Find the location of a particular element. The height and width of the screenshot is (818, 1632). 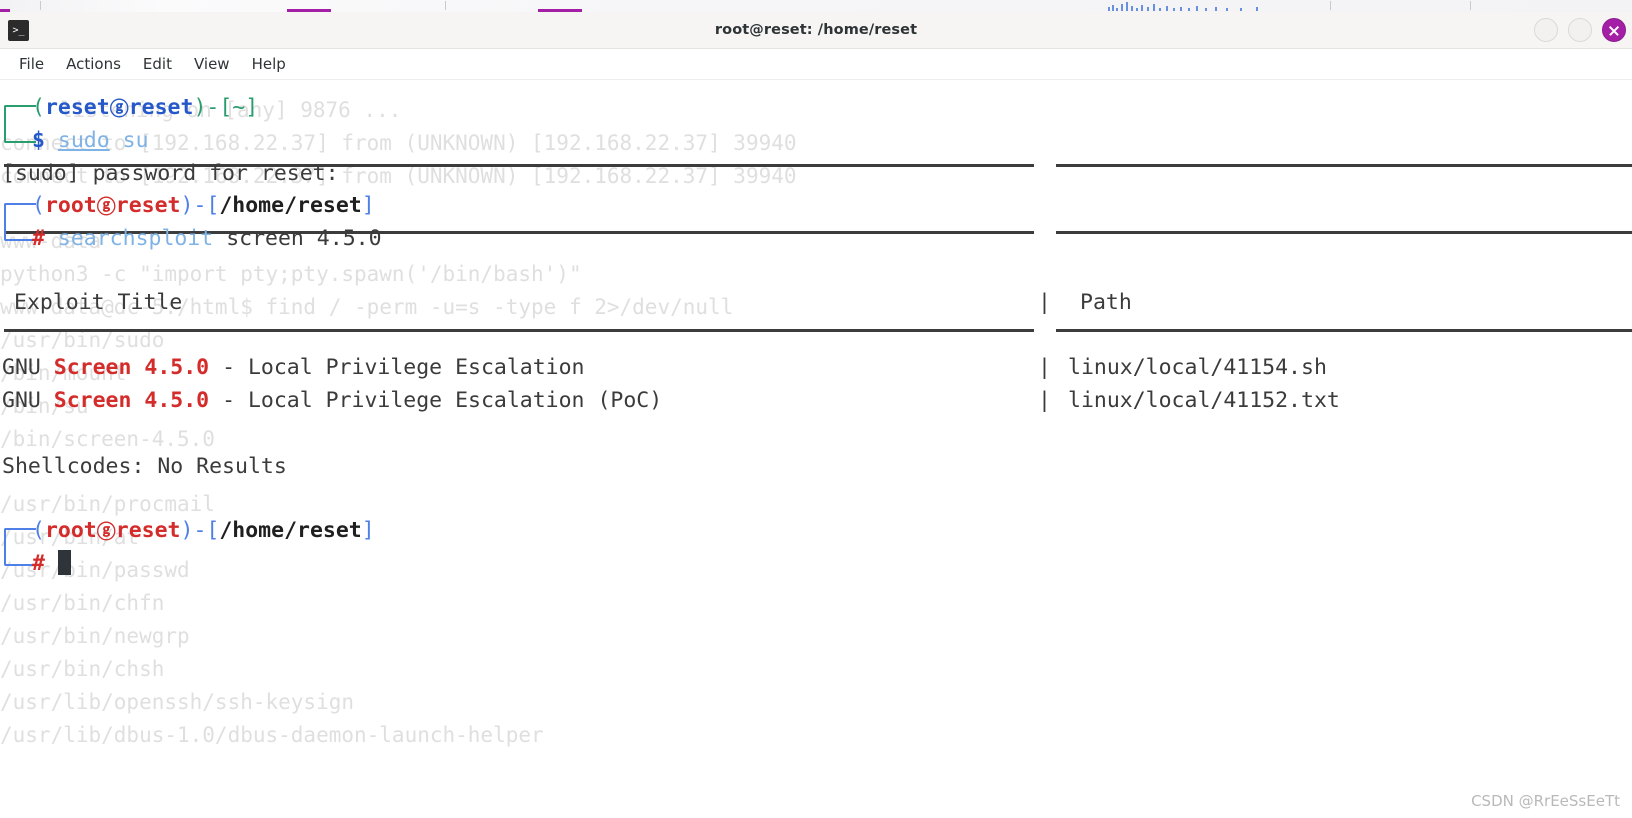

table-header-pipe: | is located at coordinates (1044, 302).